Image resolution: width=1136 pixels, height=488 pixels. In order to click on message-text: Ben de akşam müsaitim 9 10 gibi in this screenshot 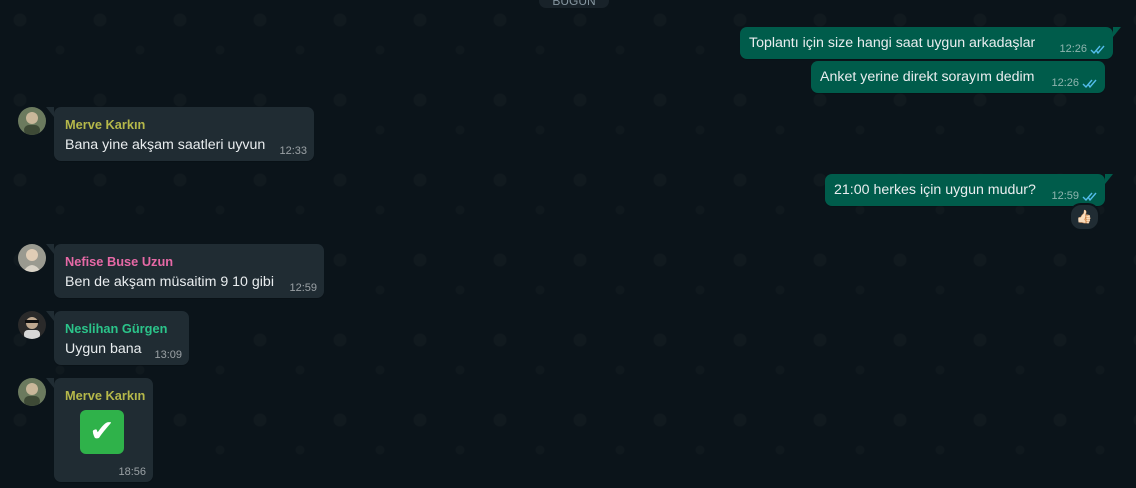, I will do `click(169, 282)`.